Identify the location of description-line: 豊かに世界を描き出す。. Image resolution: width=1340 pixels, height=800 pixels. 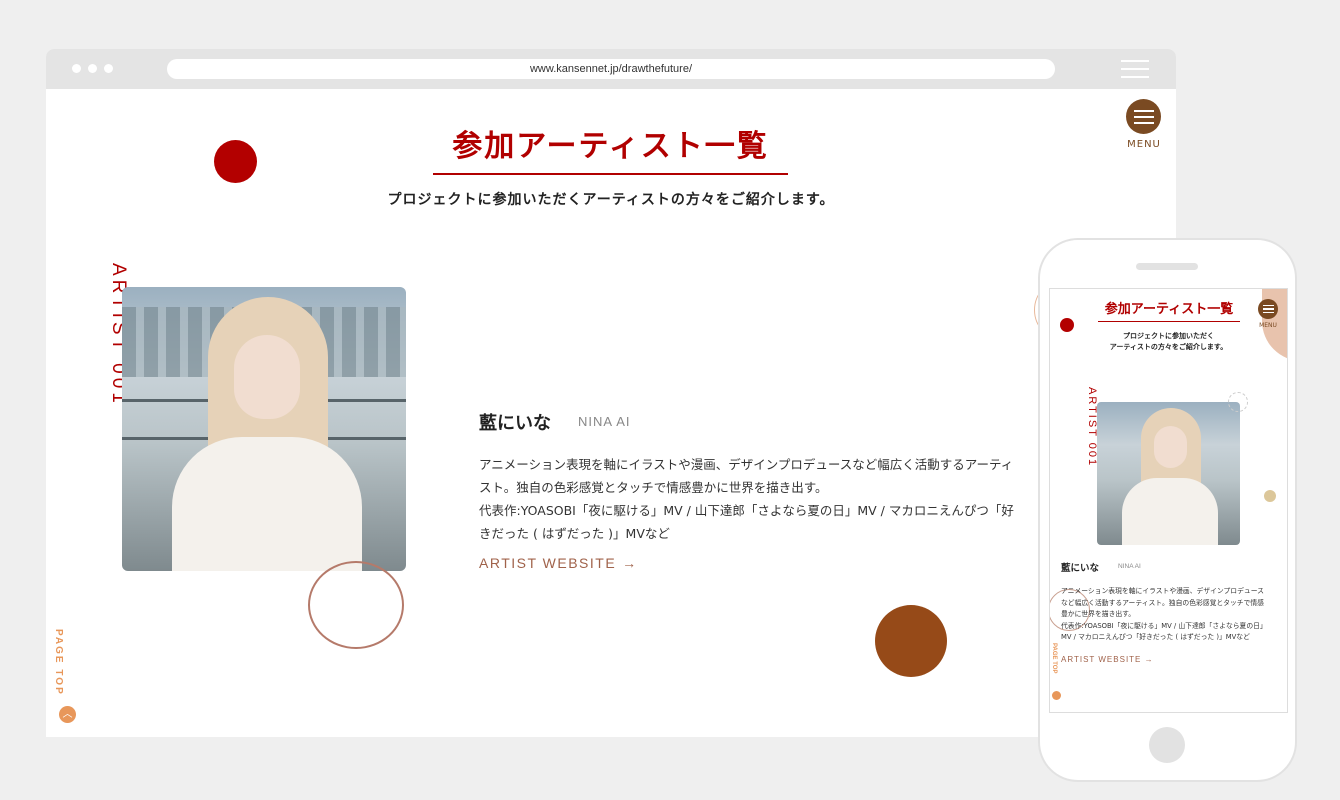
(1098, 614).